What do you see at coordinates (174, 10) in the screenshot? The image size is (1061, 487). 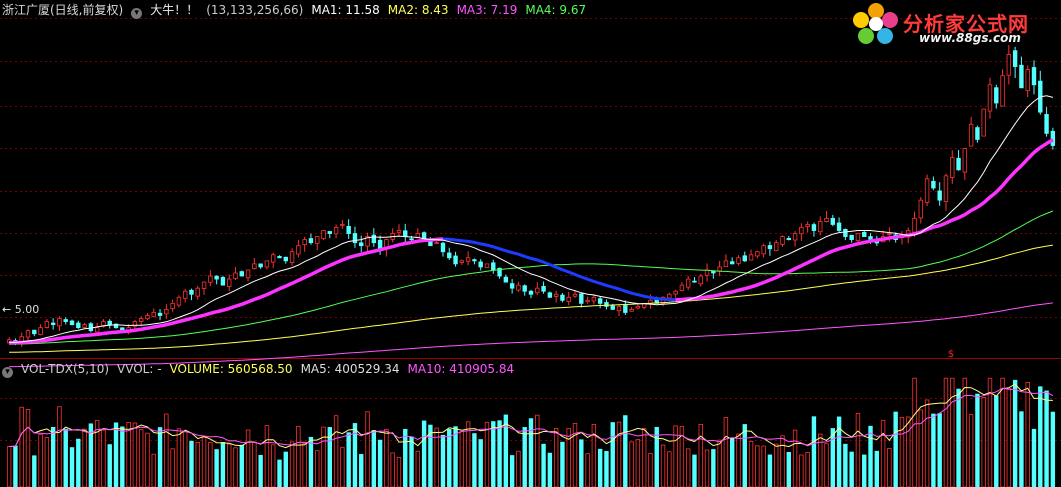 I see `indicator-name: 大牛！！` at bounding box center [174, 10].